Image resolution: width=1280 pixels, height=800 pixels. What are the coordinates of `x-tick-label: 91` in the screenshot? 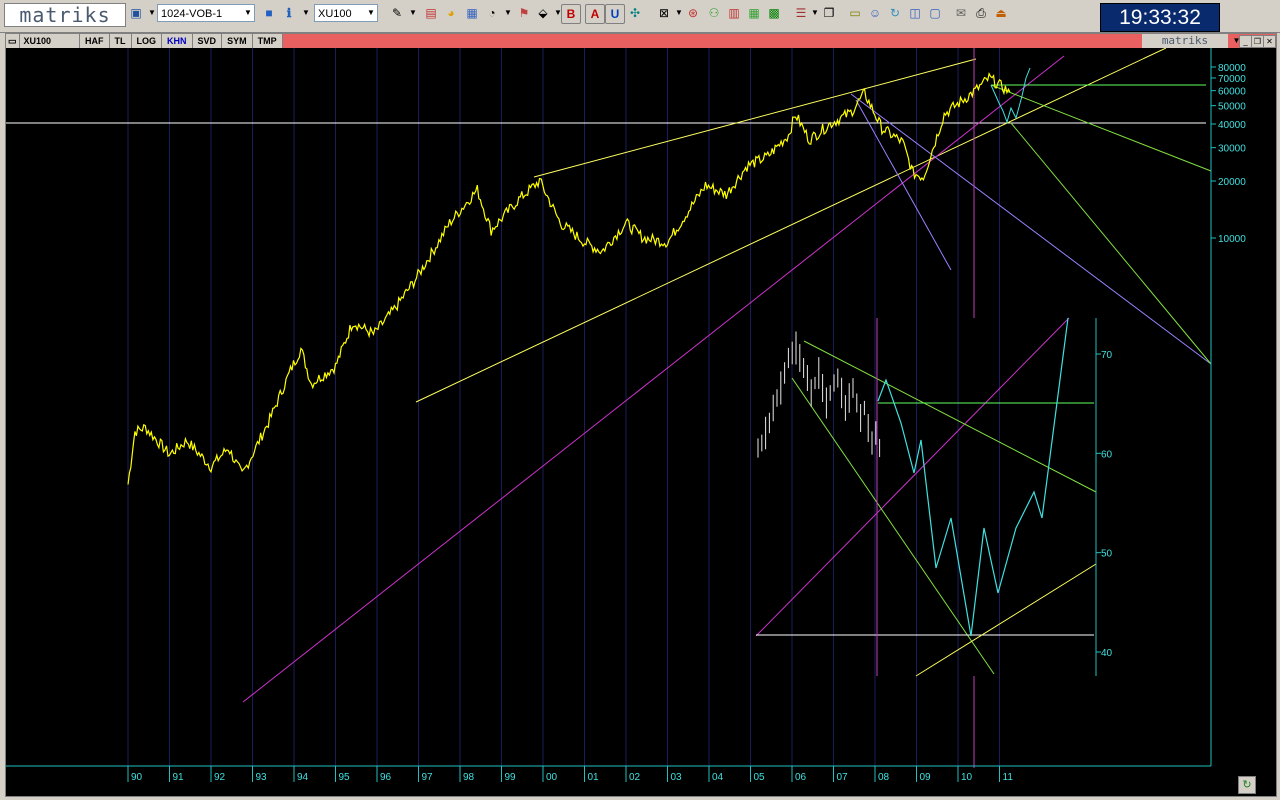 It's located at (179, 777).